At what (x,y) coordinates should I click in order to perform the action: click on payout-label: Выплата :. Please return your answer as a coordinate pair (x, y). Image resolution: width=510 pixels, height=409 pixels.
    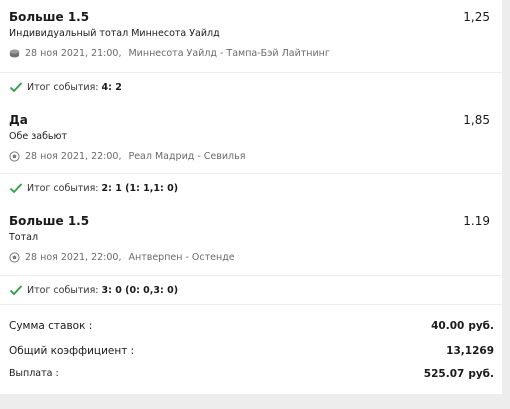
    Looking at the image, I should click on (34, 373).